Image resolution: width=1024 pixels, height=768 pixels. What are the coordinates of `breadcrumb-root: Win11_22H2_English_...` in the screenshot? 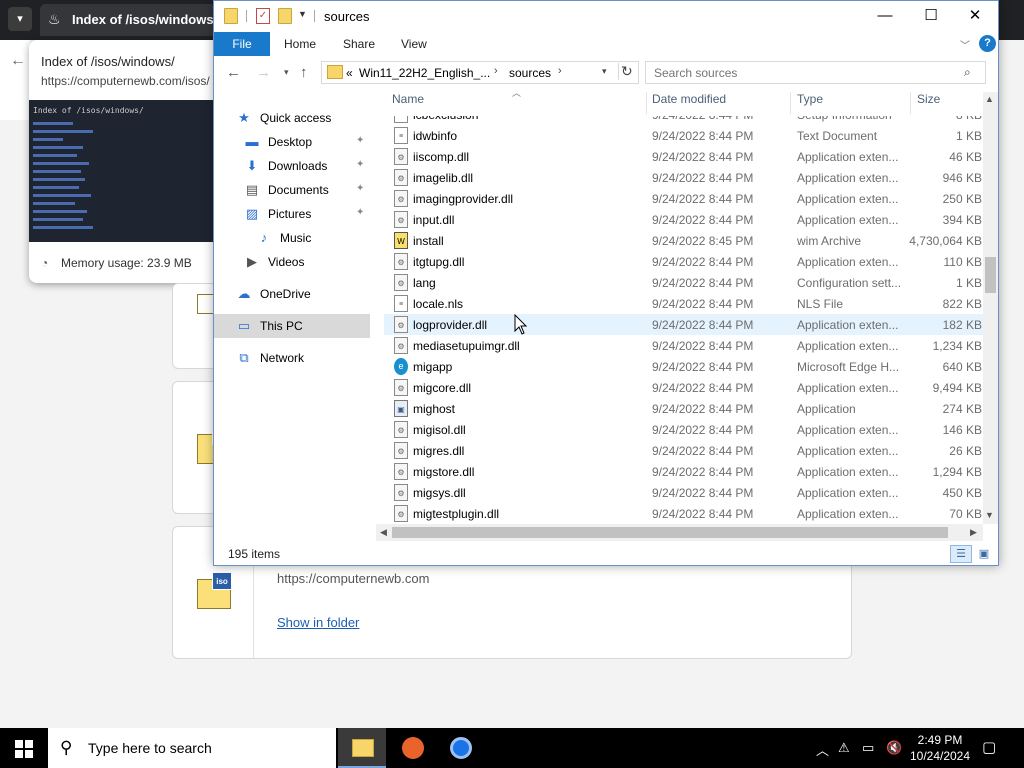 It's located at (424, 73).